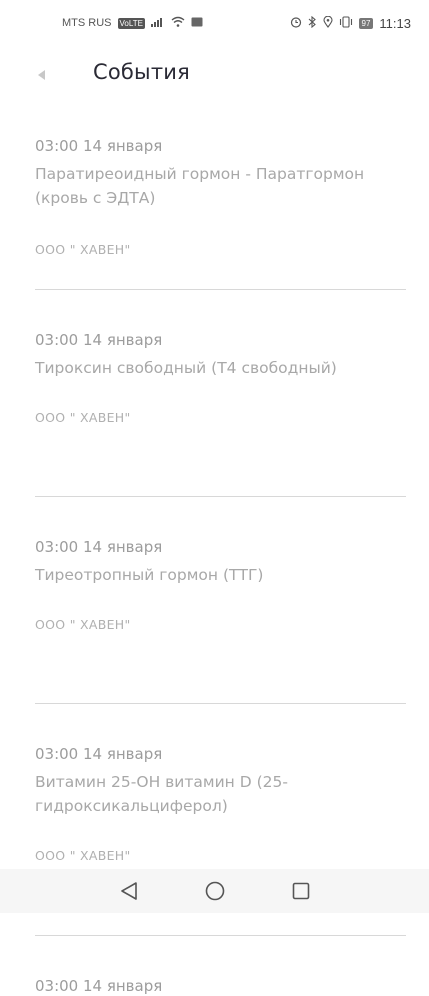 This screenshot has width=429, height=996. Describe the element at coordinates (366, 23) in the screenshot. I see `battery-indicator: 97` at that location.